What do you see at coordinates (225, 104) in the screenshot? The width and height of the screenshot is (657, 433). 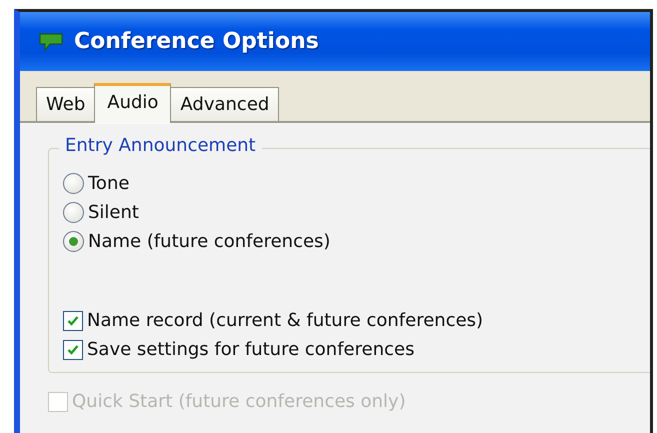 I see `tab: Advanced` at bounding box center [225, 104].